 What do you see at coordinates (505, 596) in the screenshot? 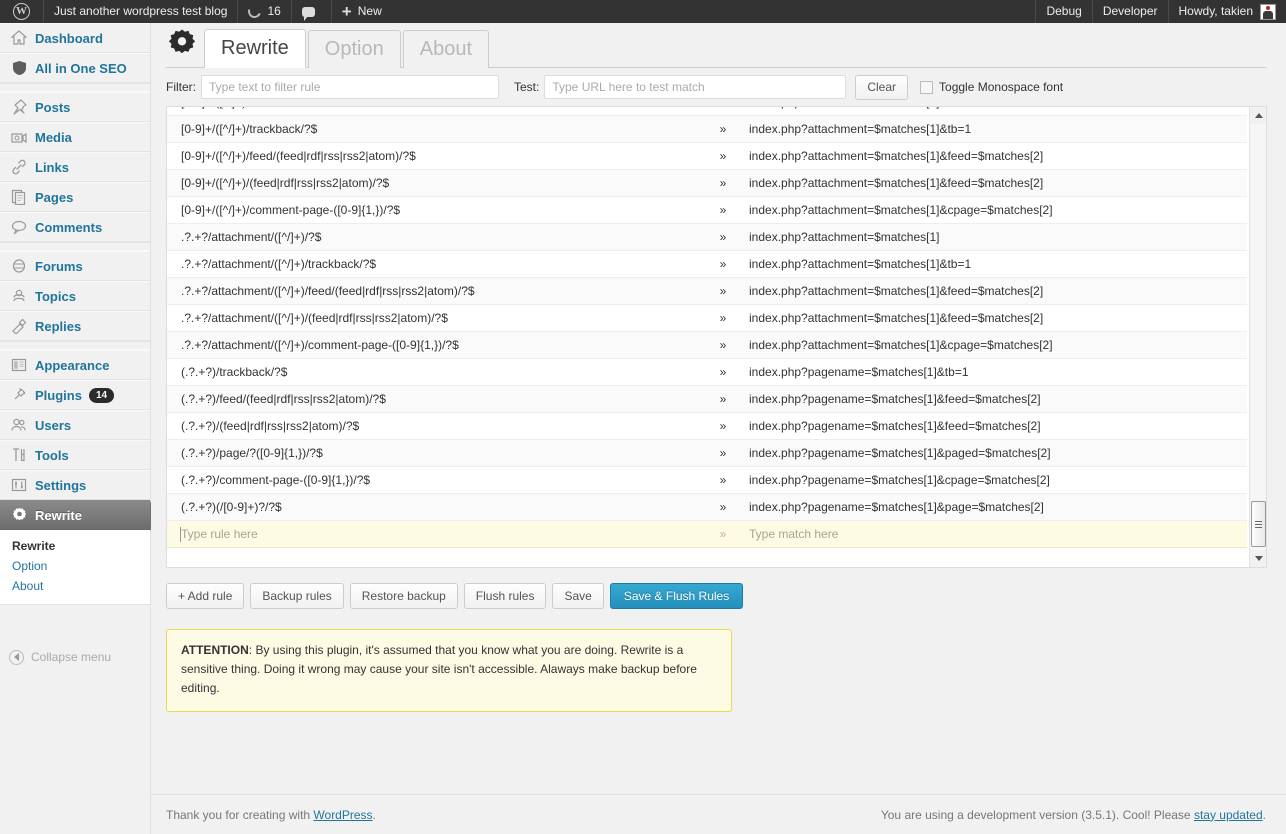
I see `flush-rules-button: Flush rules` at bounding box center [505, 596].